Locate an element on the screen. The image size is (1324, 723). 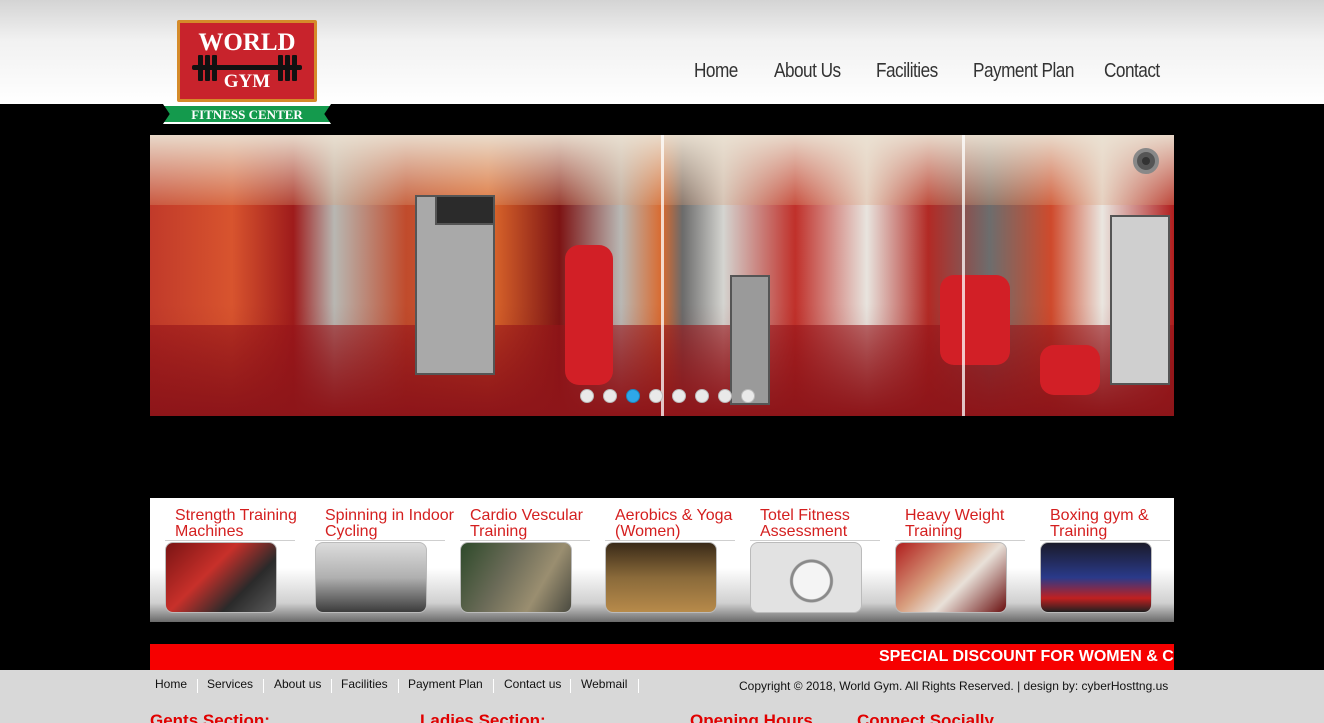
gym-machine-display is located at coordinates (465, 210).